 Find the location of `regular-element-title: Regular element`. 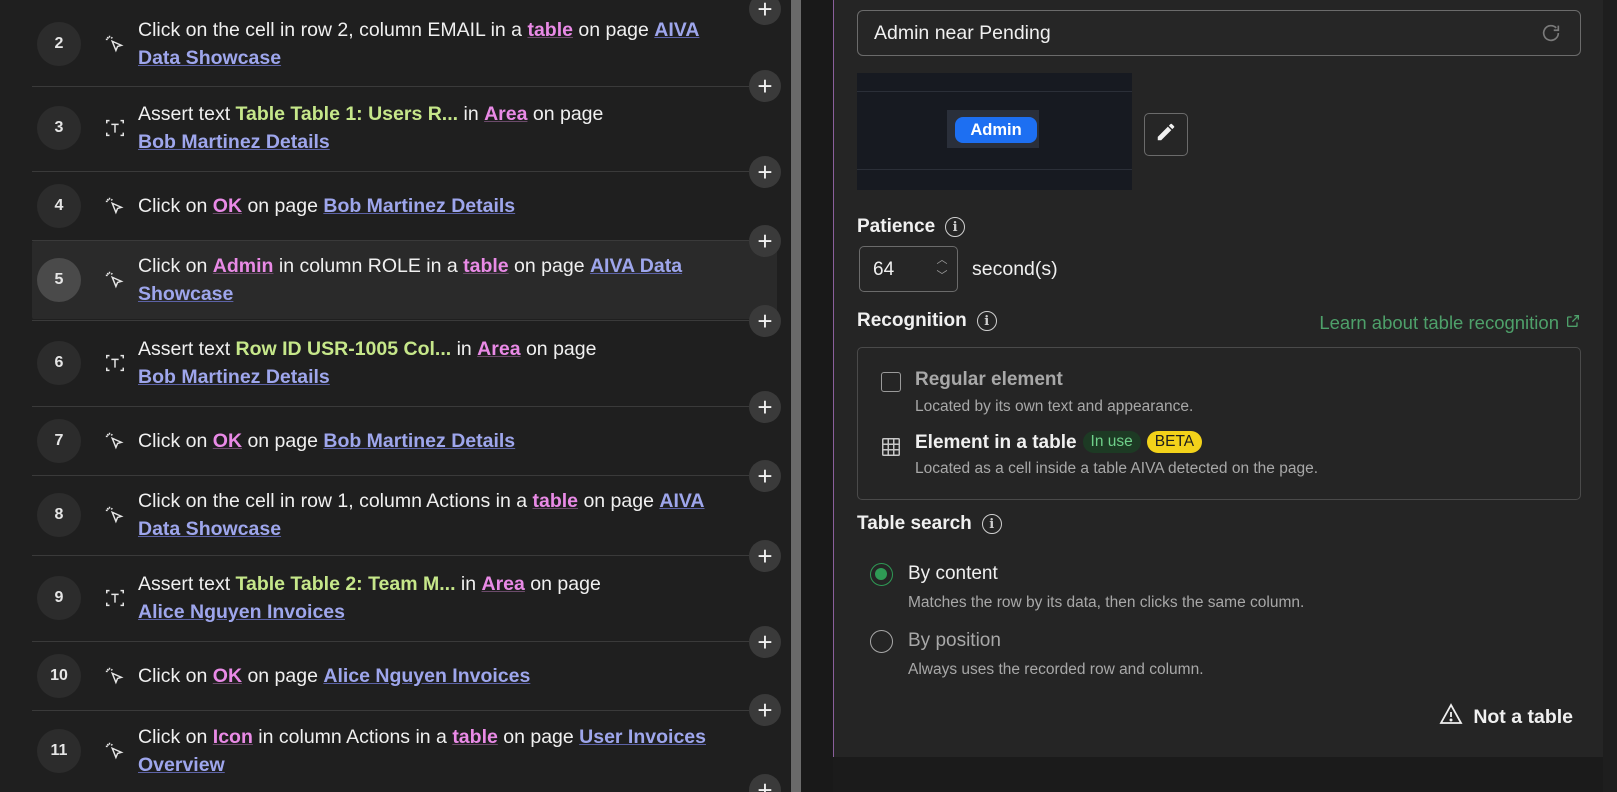

regular-element-title: Regular element is located at coordinates (989, 380).